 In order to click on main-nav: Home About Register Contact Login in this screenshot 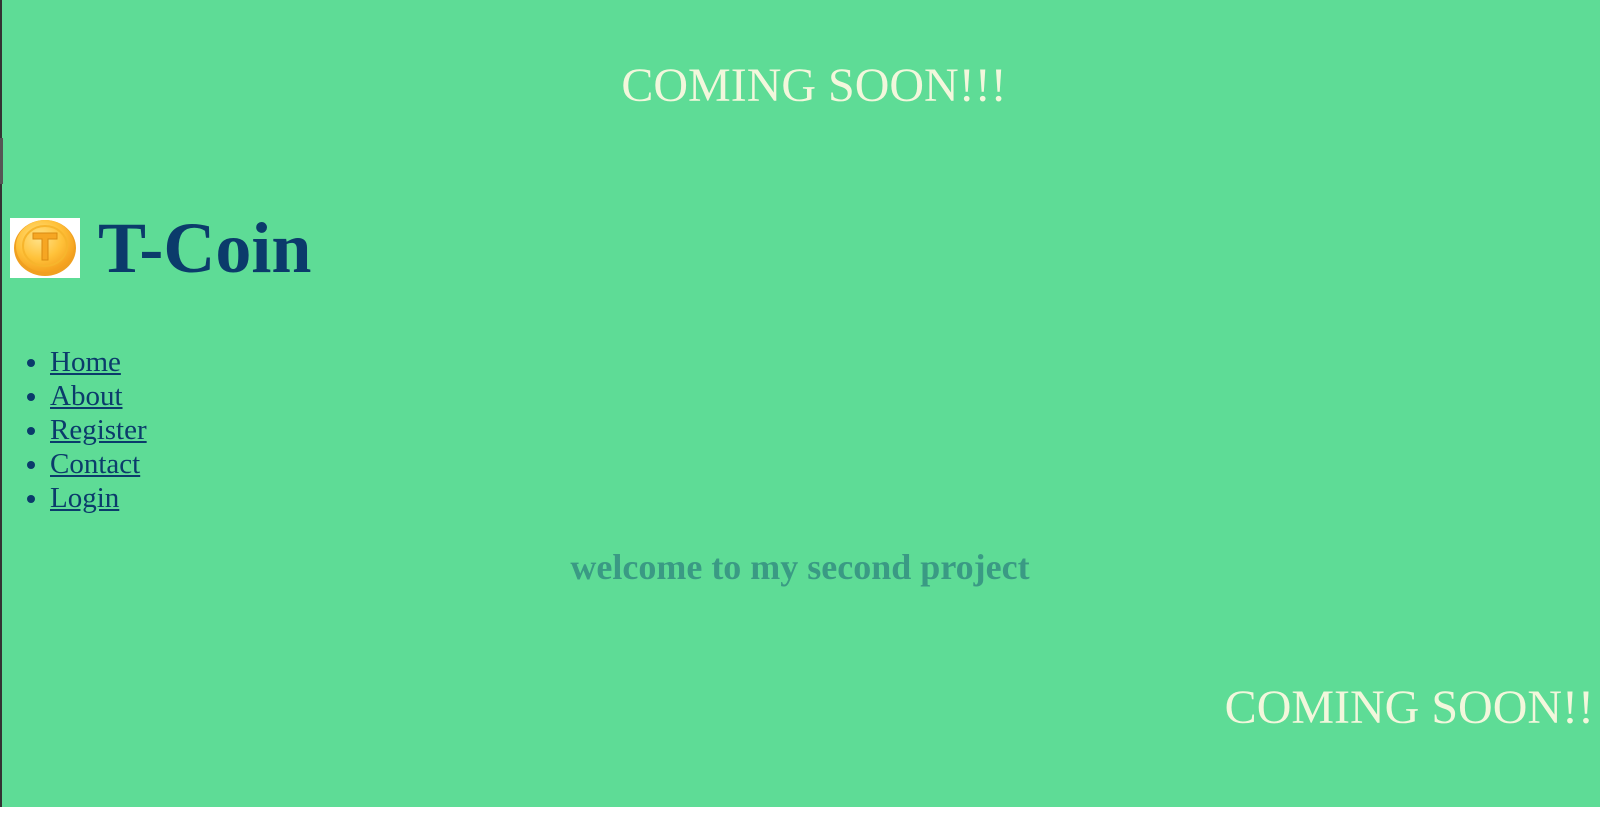, I will do `click(73, 430)`.